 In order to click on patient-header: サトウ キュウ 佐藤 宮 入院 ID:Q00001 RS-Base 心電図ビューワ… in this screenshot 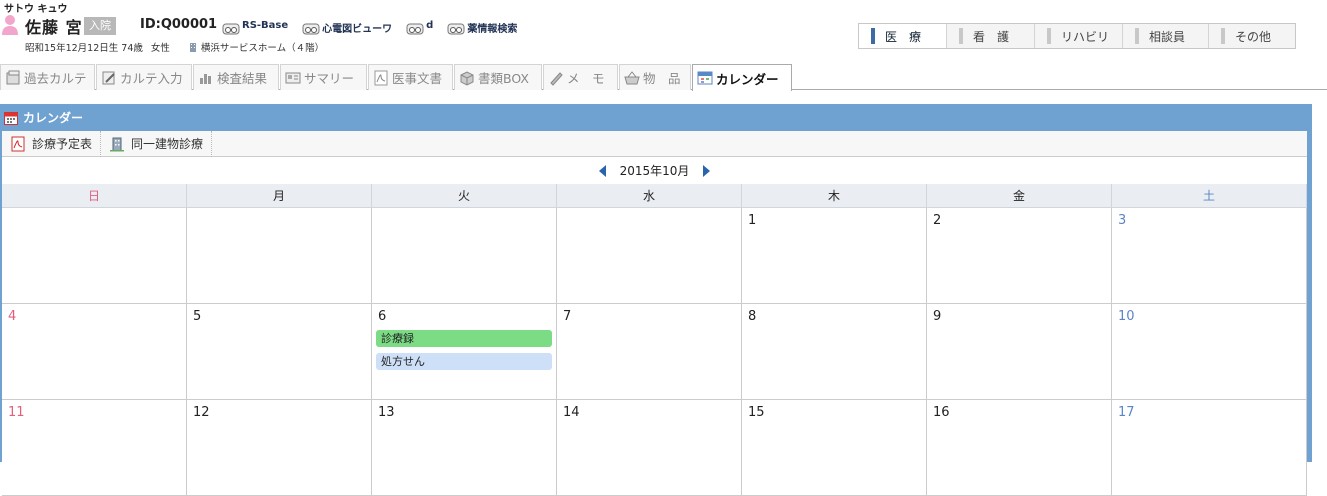, I will do `click(663, 31)`.